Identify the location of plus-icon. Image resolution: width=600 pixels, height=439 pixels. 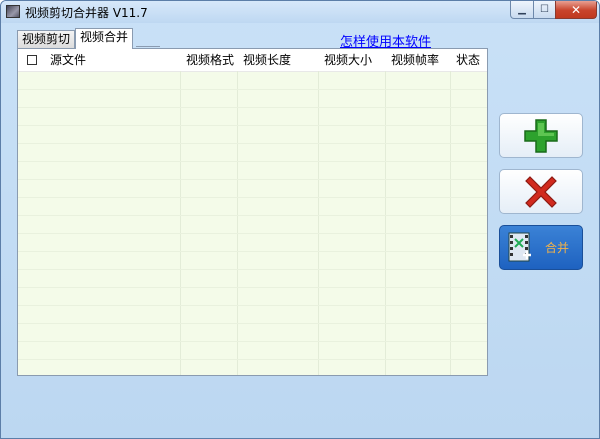
(541, 135).